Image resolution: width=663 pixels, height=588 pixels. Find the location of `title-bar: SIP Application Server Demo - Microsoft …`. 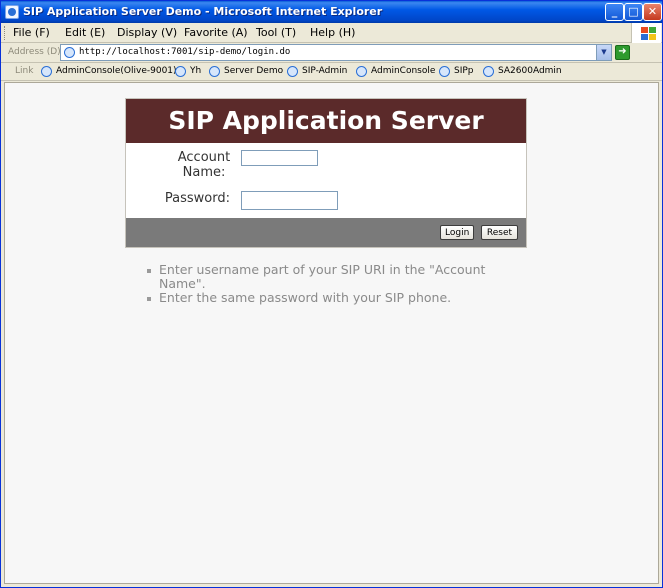

title-bar: SIP Application Server Demo - Microsoft … is located at coordinates (331, 12).